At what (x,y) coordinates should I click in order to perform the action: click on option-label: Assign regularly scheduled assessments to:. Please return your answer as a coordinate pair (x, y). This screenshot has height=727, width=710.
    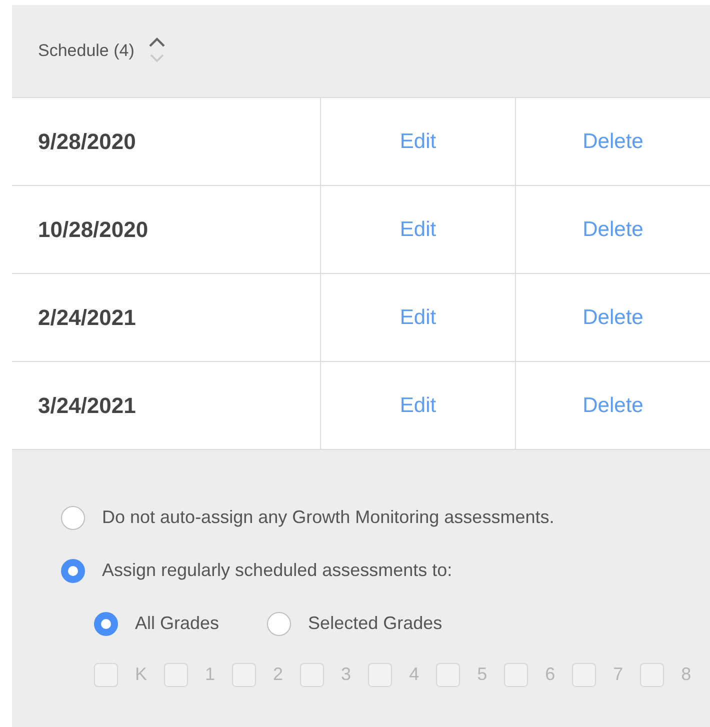
    Looking at the image, I should click on (277, 570).